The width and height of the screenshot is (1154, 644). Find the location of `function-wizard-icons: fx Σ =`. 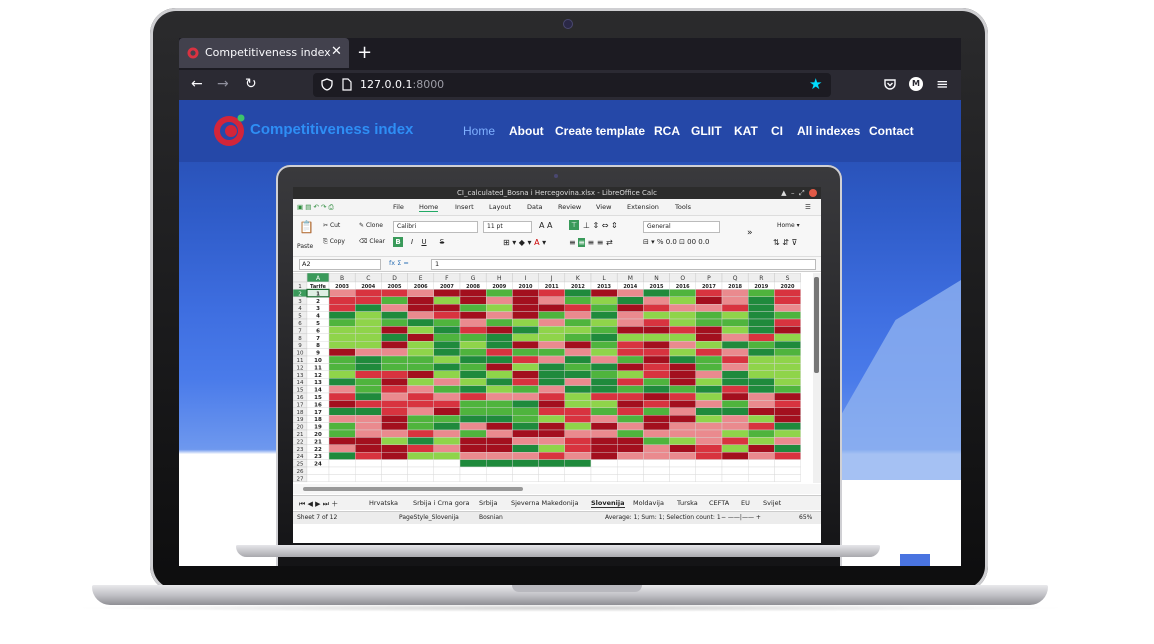

function-wizard-icons: fx Σ = is located at coordinates (399, 263).